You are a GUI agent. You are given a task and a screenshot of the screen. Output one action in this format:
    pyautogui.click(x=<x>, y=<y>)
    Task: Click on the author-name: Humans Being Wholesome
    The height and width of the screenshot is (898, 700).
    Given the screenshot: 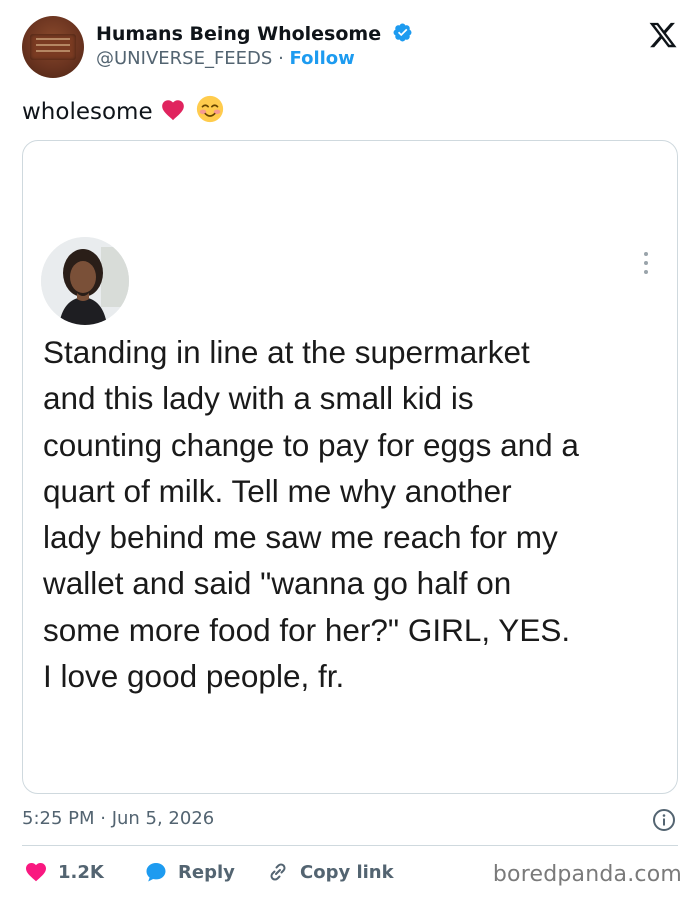 What is the action you would take?
    pyautogui.click(x=254, y=33)
    